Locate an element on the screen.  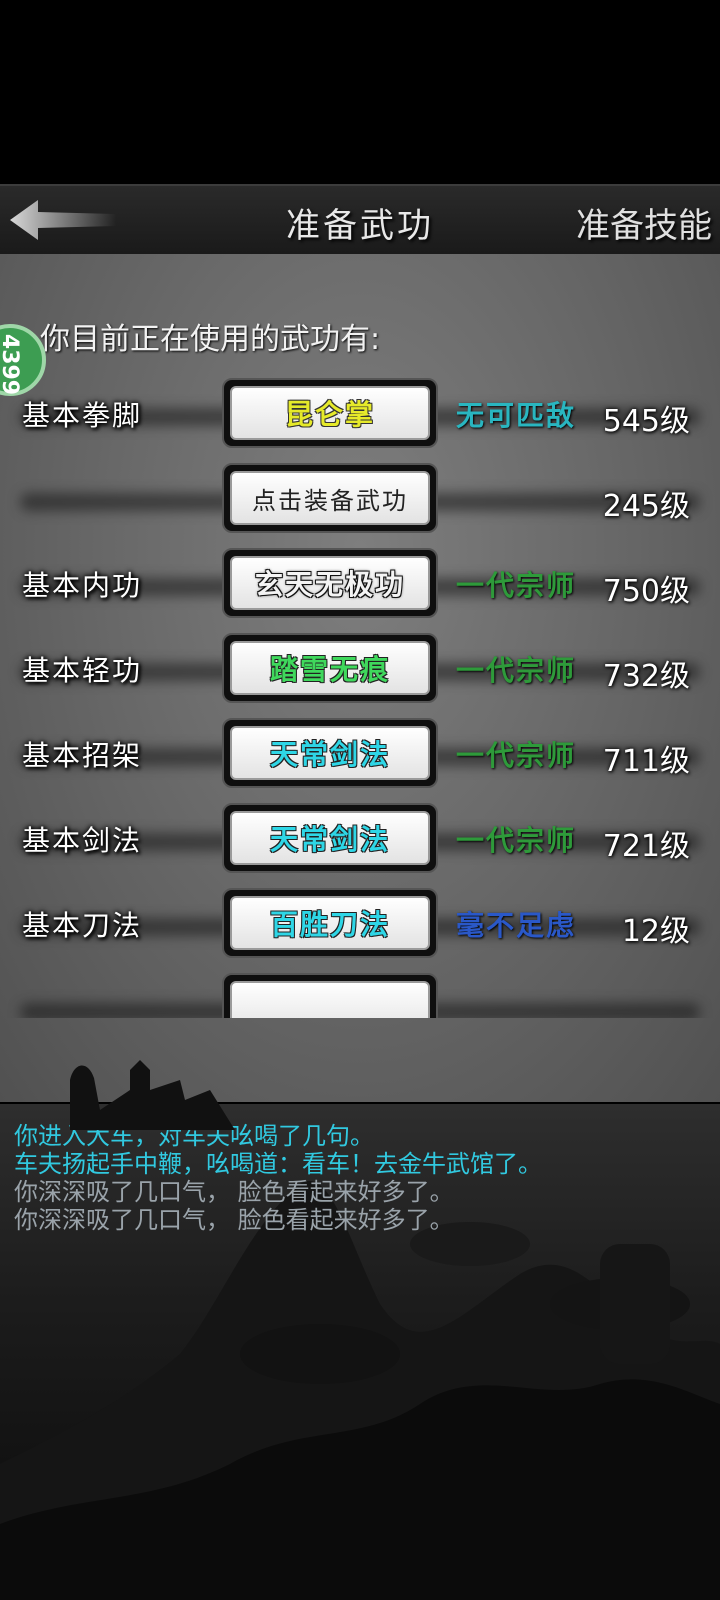
status-area is located at coordinates (360, 92).